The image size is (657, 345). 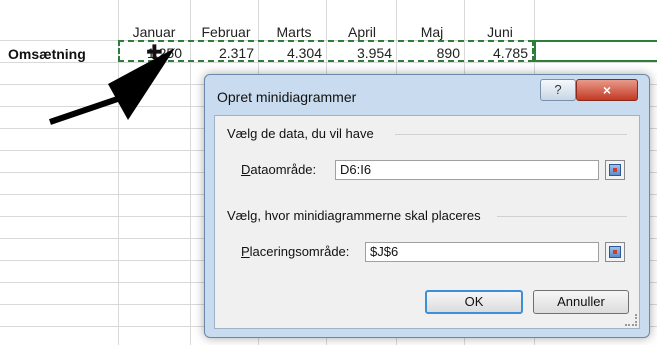 What do you see at coordinates (287, 97) in the screenshot?
I see `dialog-title: Opret minidiagrammer` at bounding box center [287, 97].